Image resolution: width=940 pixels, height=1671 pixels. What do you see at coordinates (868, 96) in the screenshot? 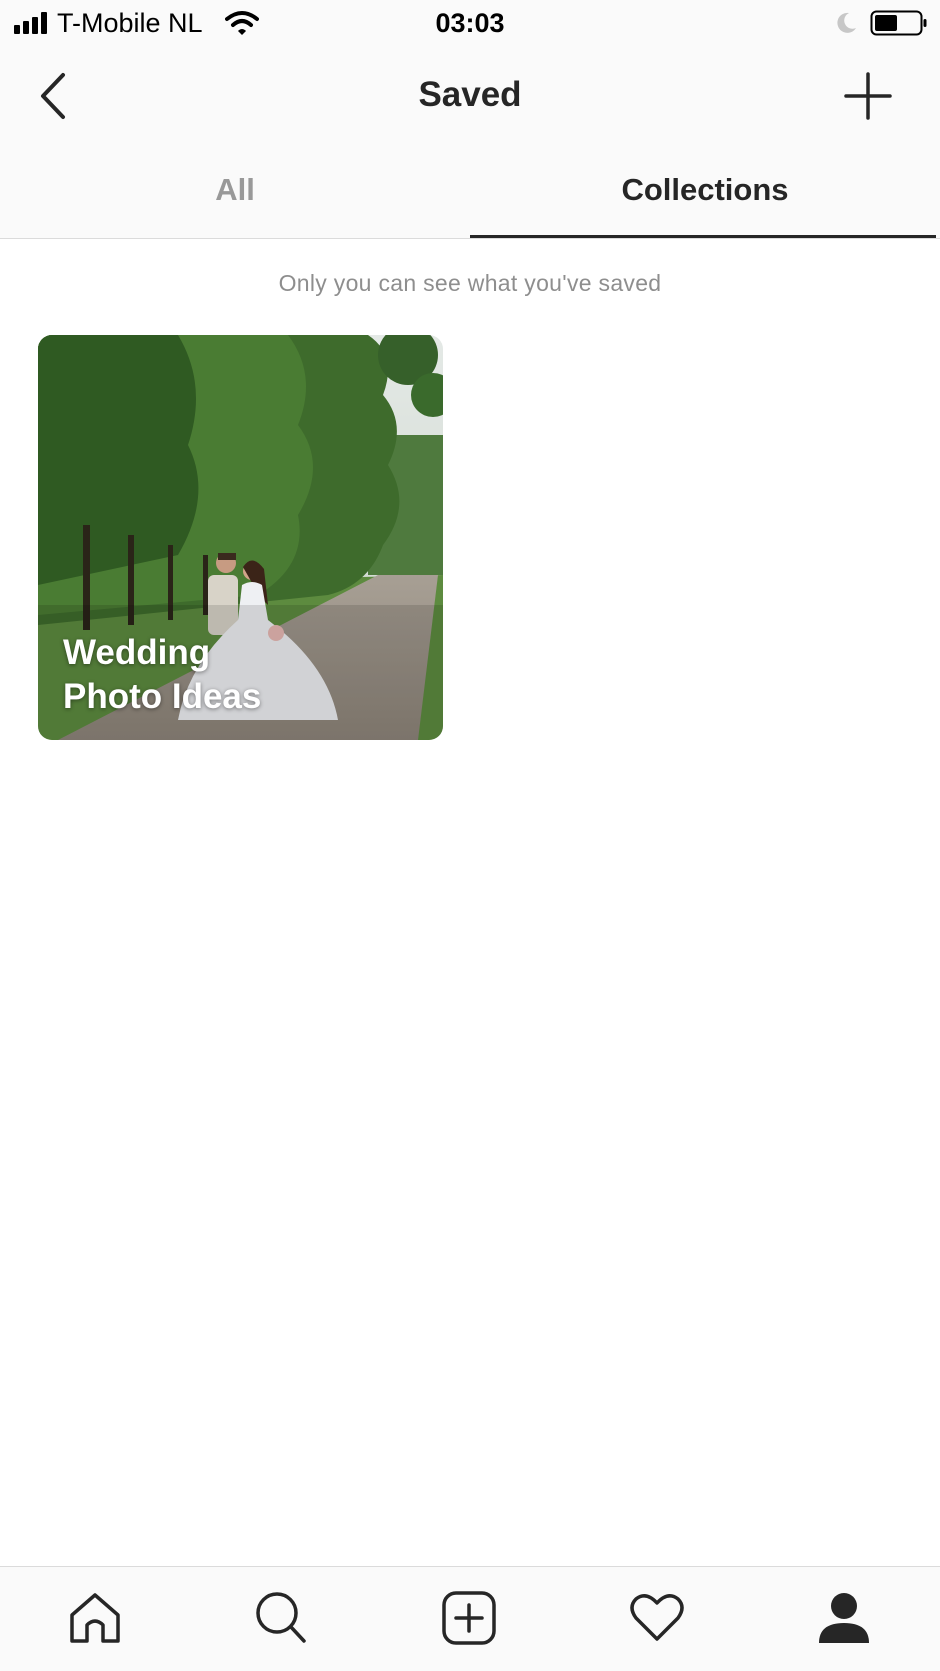
I see `plus-icon` at bounding box center [868, 96].